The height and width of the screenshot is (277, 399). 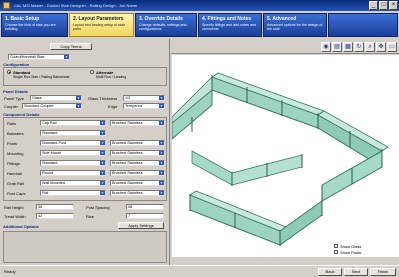 I want to click on component-label: Grab Rail, so click(x=15, y=183).